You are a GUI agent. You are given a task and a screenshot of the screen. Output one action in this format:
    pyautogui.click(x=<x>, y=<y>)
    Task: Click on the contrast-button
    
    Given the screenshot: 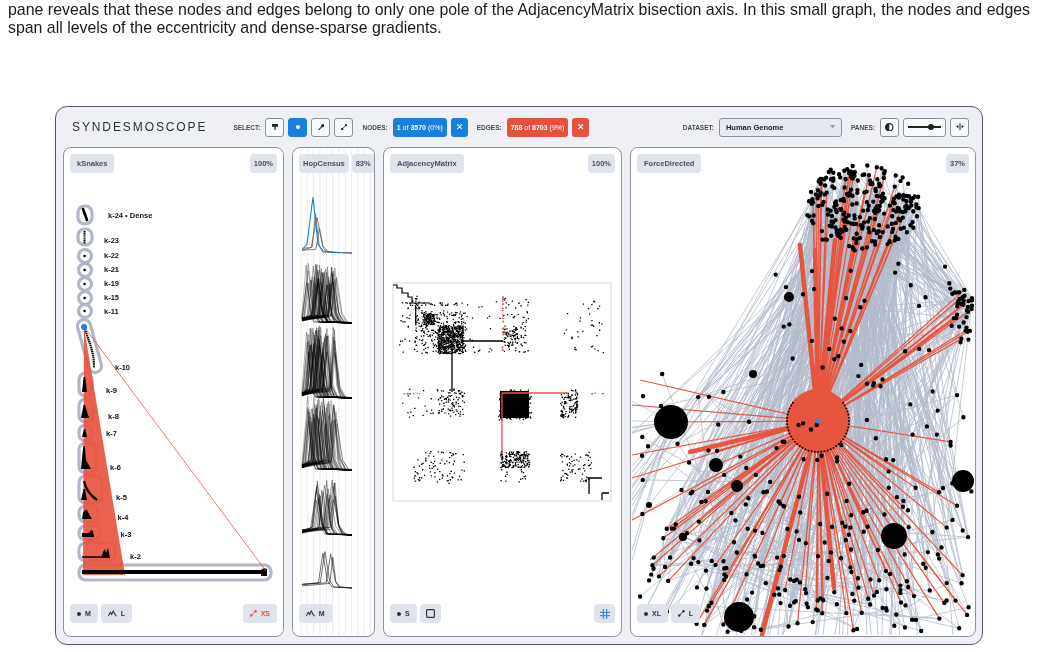 What is the action you would take?
    pyautogui.click(x=889, y=127)
    